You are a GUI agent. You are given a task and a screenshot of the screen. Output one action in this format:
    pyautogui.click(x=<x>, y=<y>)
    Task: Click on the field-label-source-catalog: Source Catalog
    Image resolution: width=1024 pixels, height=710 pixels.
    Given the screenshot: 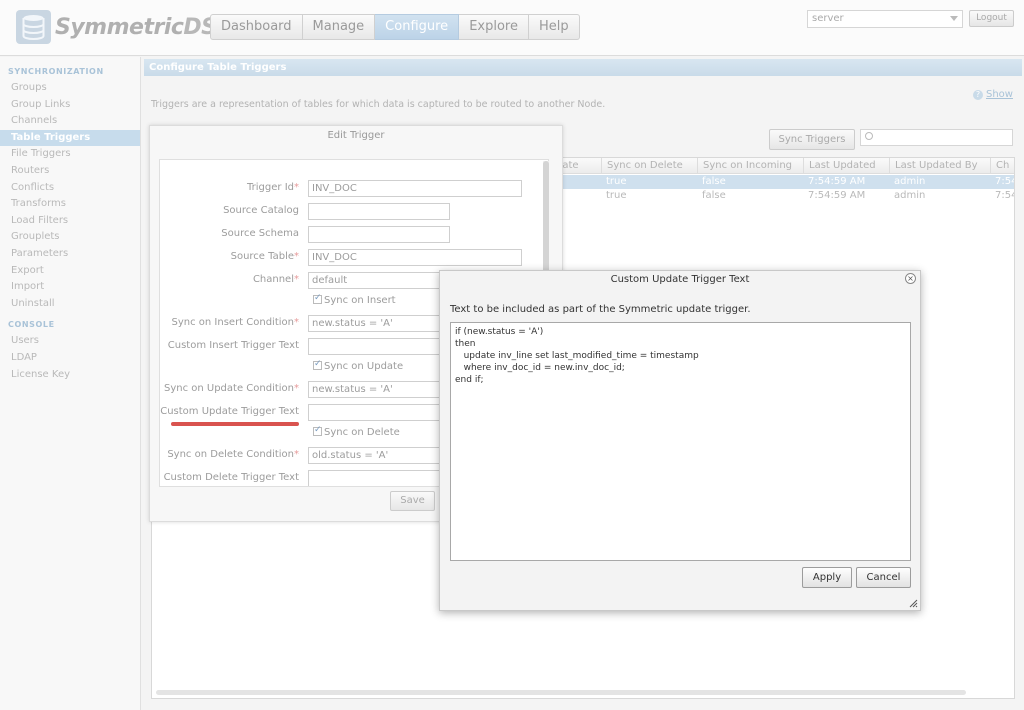 What is the action you would take?
    pyautogui.click(x=229, y=210)
    